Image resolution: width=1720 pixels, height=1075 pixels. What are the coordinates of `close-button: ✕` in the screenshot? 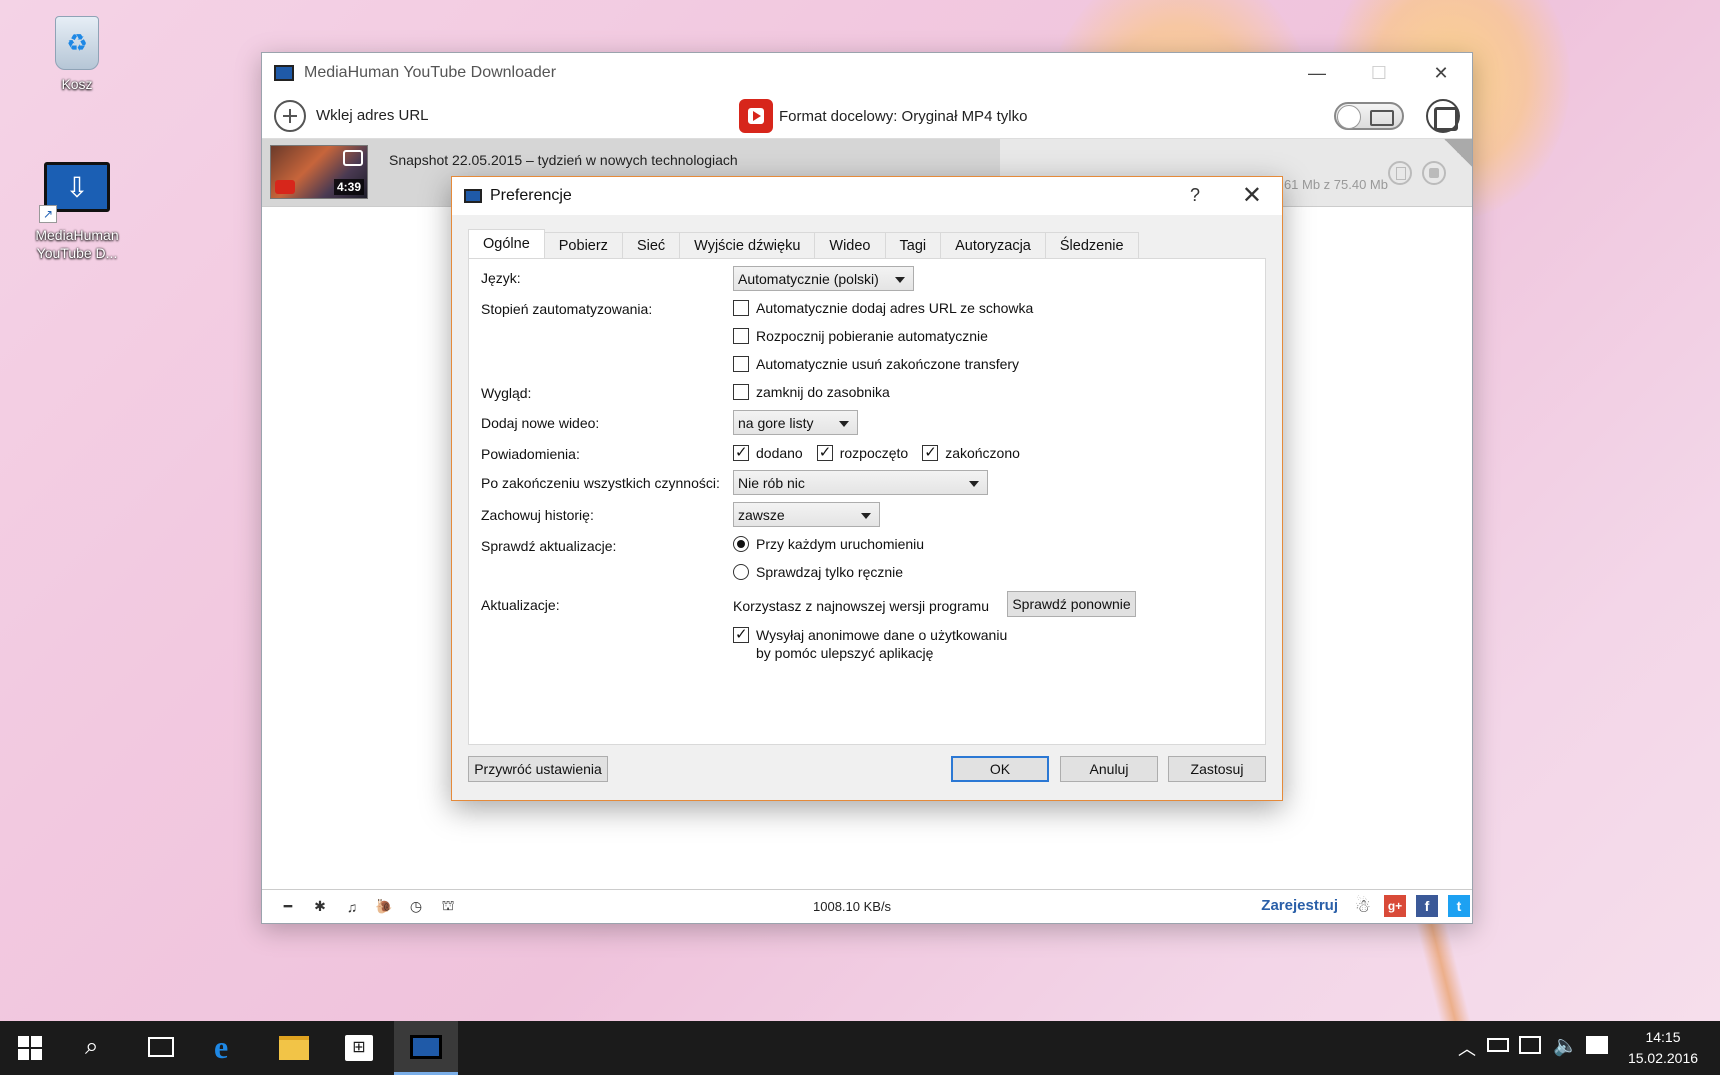 It's located at (1441, 73).